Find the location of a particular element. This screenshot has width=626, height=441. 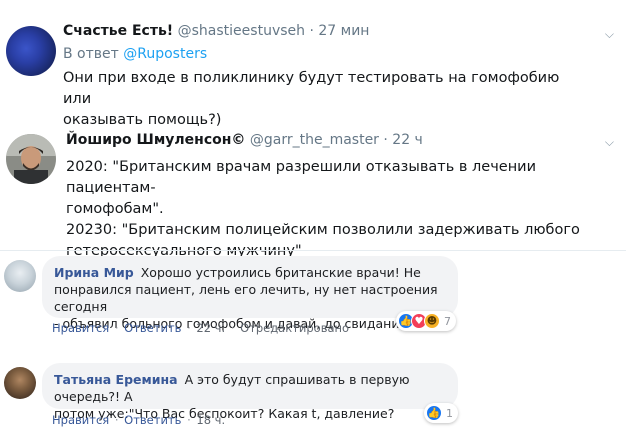

reply-prefix: В ответ is located at coordinates (91, 54).